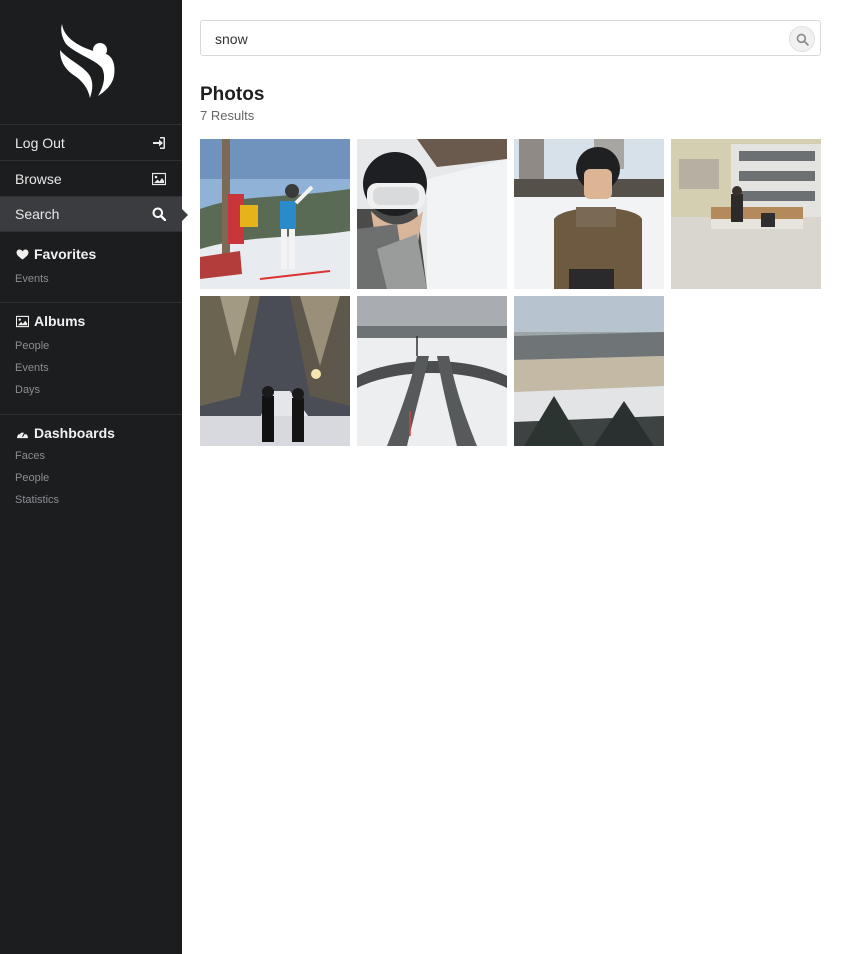 The height and width of the screenshot is (954, 843). I want to click on results-count: 7 Results, so click(227, 115).